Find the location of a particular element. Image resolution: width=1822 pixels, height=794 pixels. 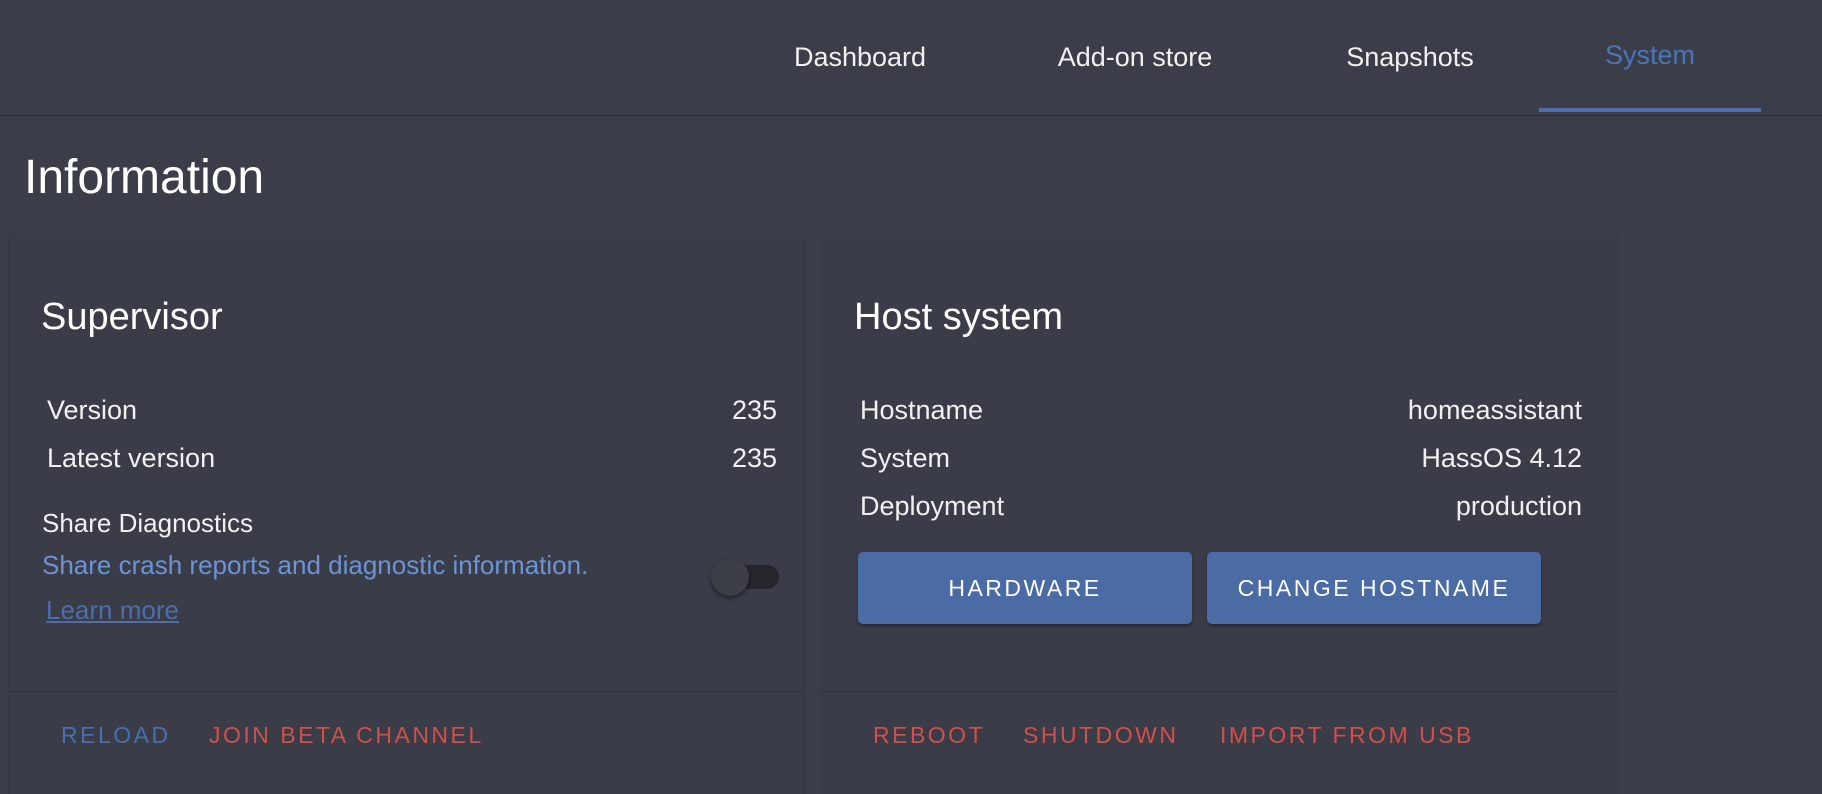

share-diagnostics-title: Share Diagnostics is located at coordinates (147, 523).